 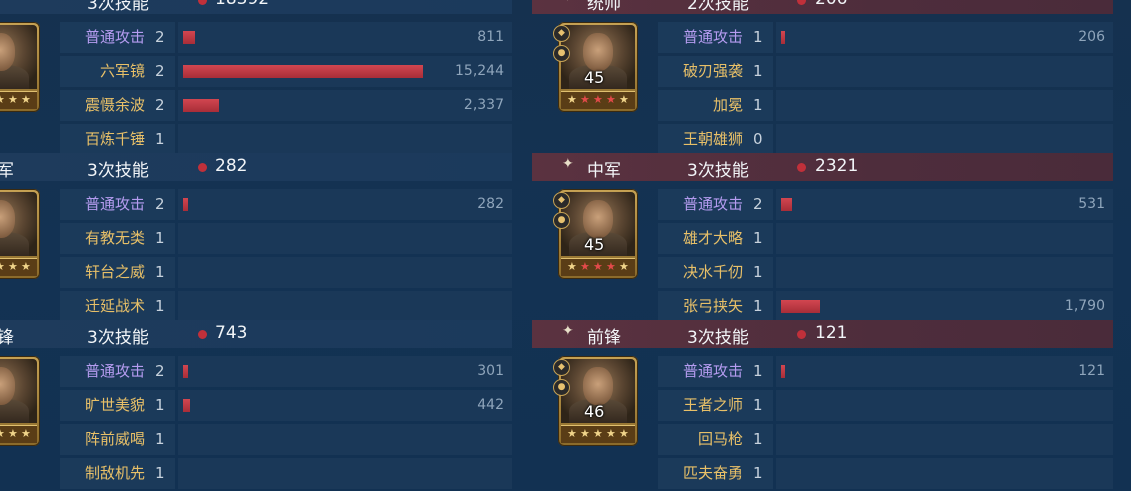 I want to click on section-total-damage: 743, so click(x=231, y=333).